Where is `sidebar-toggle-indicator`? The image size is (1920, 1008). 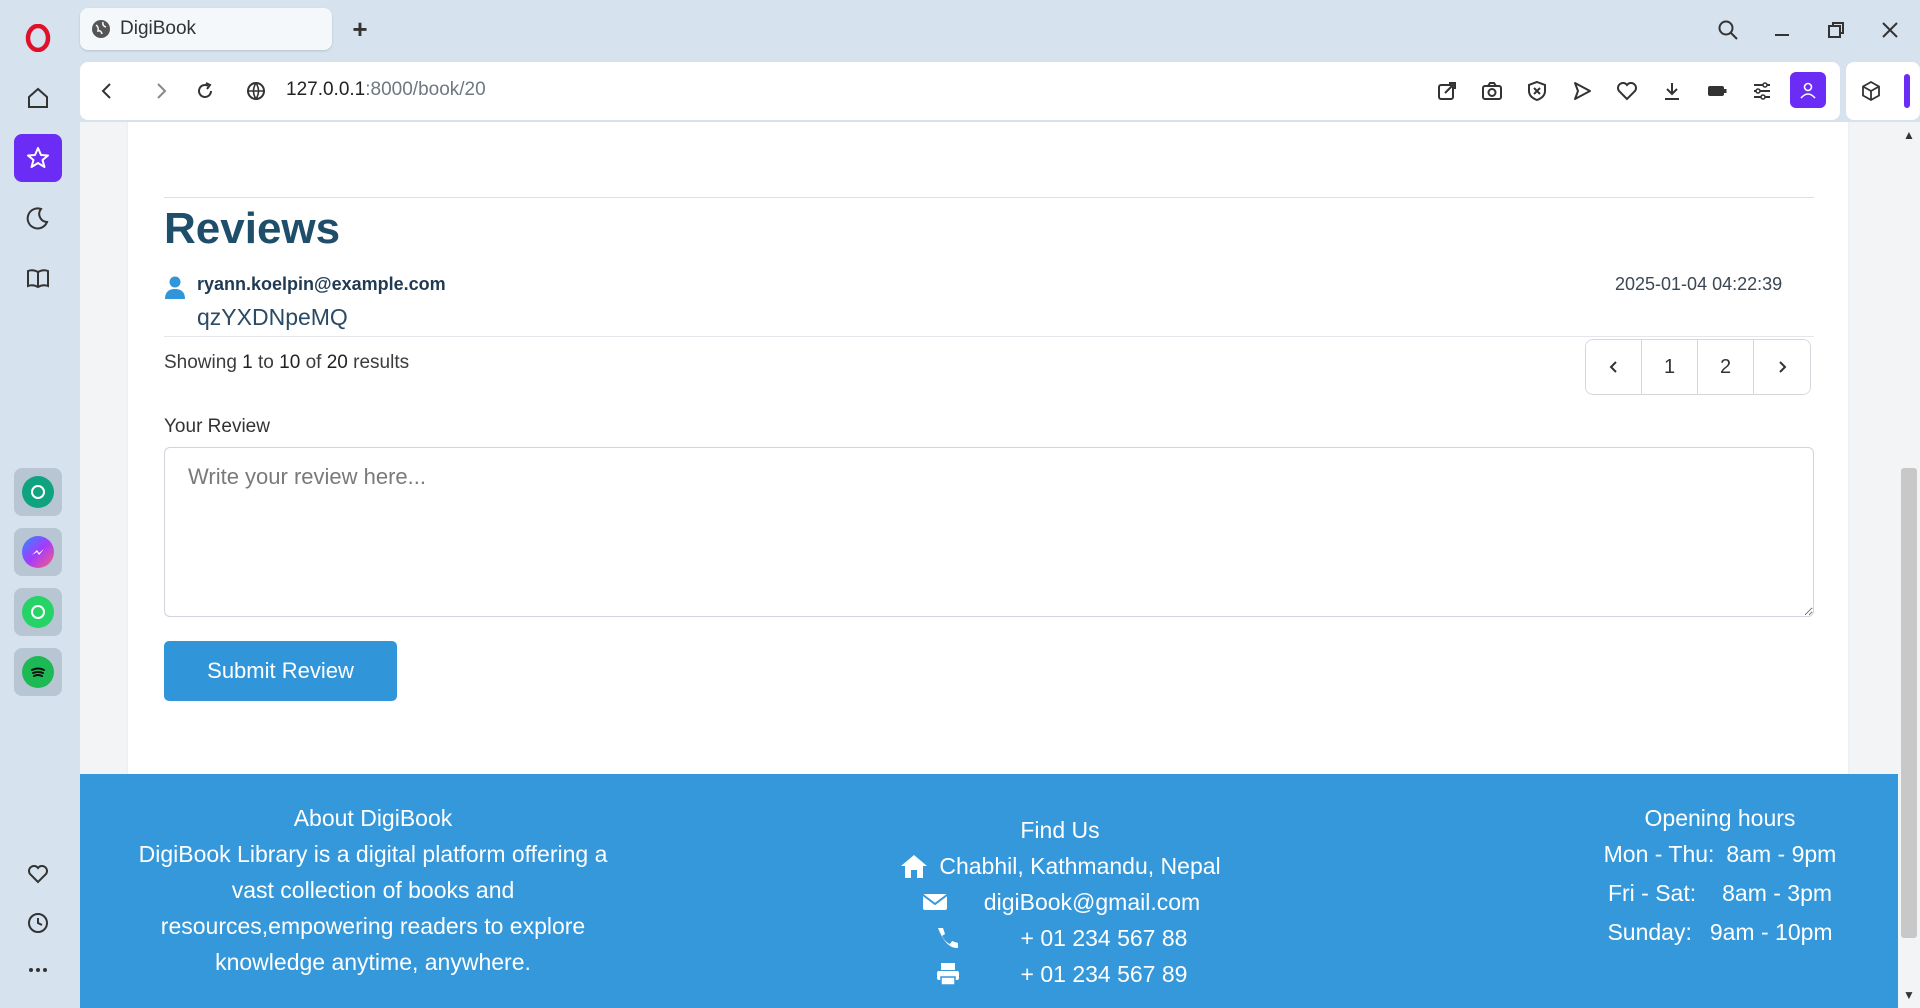
sidebar-toggle-indicator is located at coordinates (1907, 91).